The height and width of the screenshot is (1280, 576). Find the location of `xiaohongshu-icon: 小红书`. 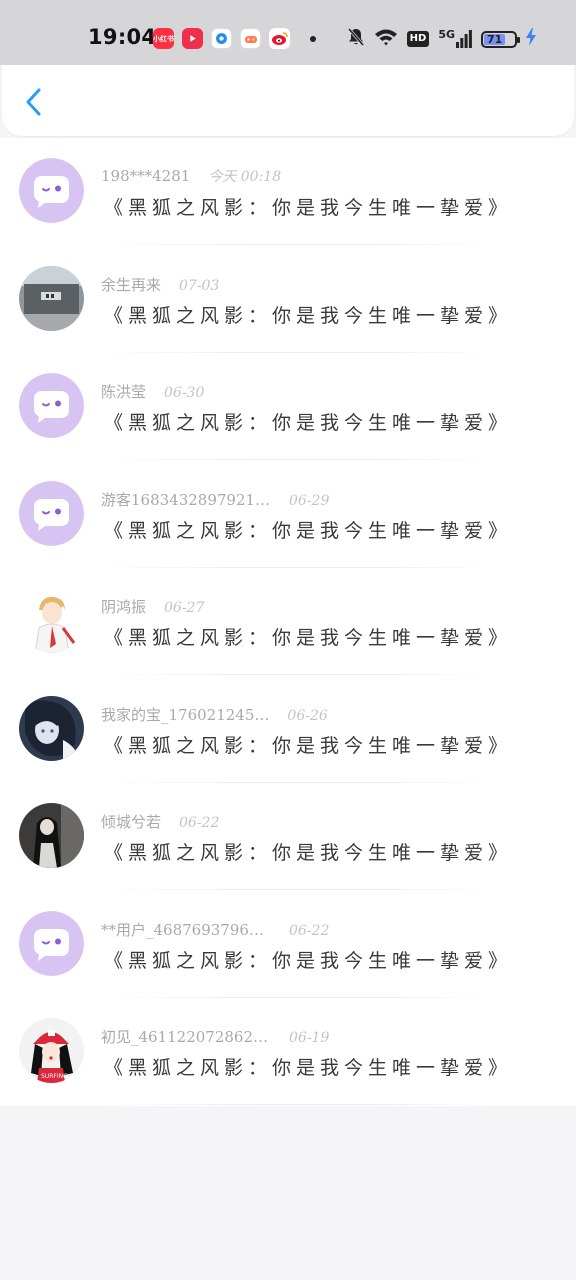

xiaohongshu-icon: 小红书 is located at coordinates (163, 38).